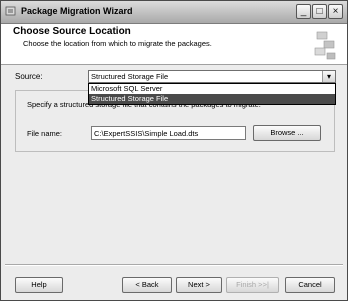 This screenshot has width=350, height=303. What do you see at coordinates (147, 285) in the screenshot?
I see `back-button: < Back` at bounding box center [147, 285].